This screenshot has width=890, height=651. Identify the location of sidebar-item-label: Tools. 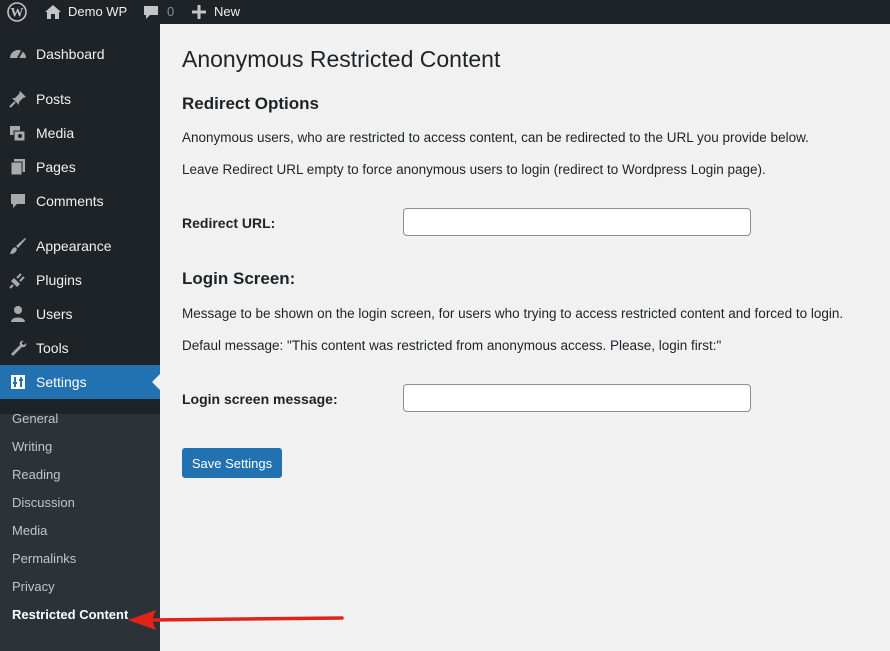
(52, 348).